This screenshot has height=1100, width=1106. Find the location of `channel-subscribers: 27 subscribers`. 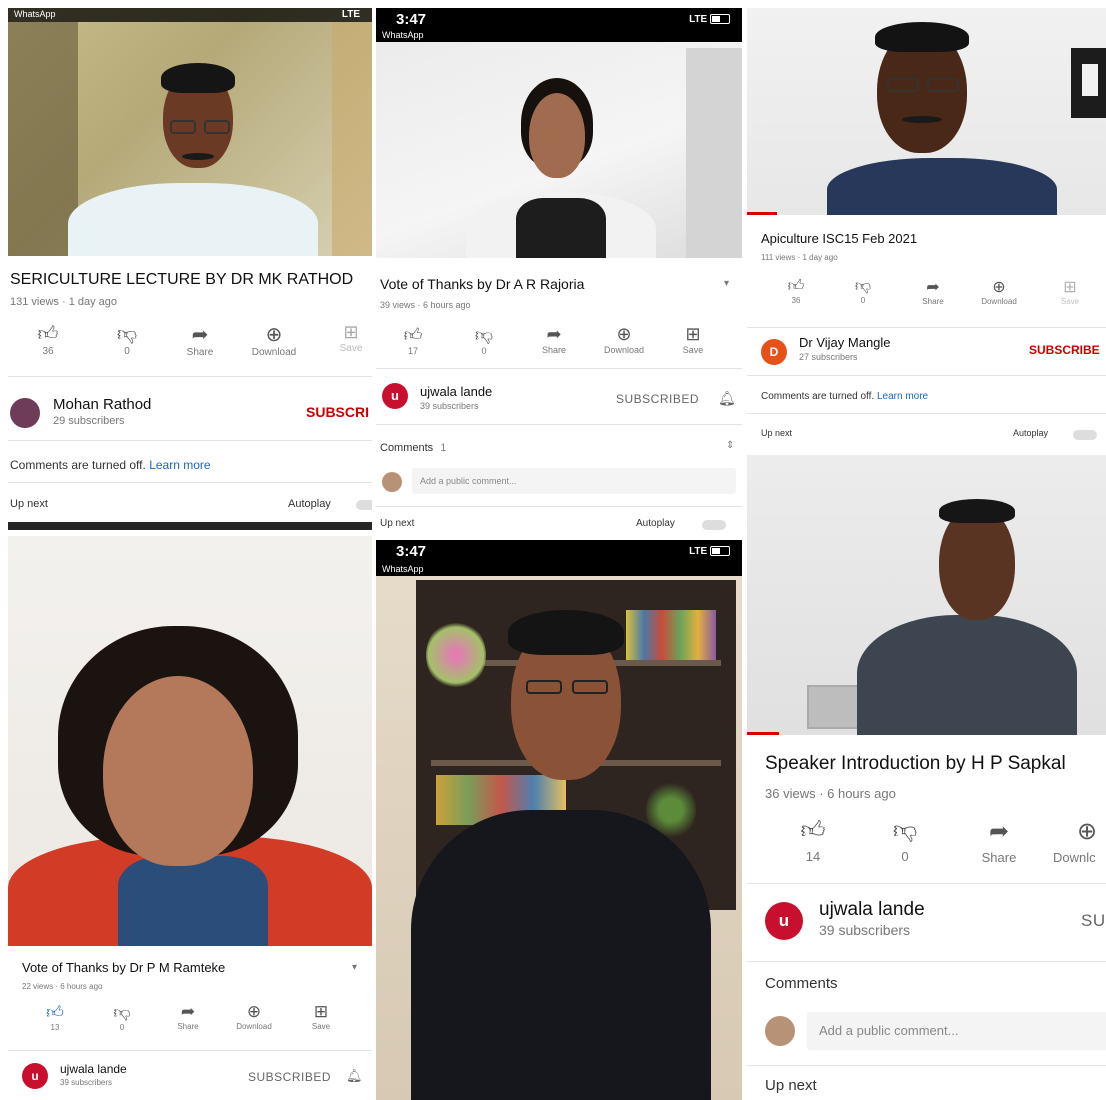

channel-subscribers: 27 subscribers is located at coordinates (828, 357).